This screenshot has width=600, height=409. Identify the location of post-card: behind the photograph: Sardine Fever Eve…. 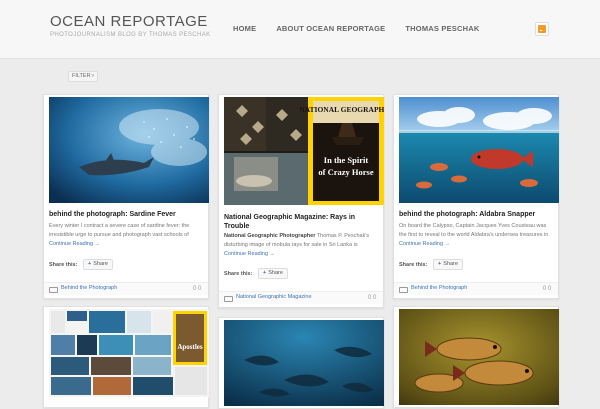
(126, 196).